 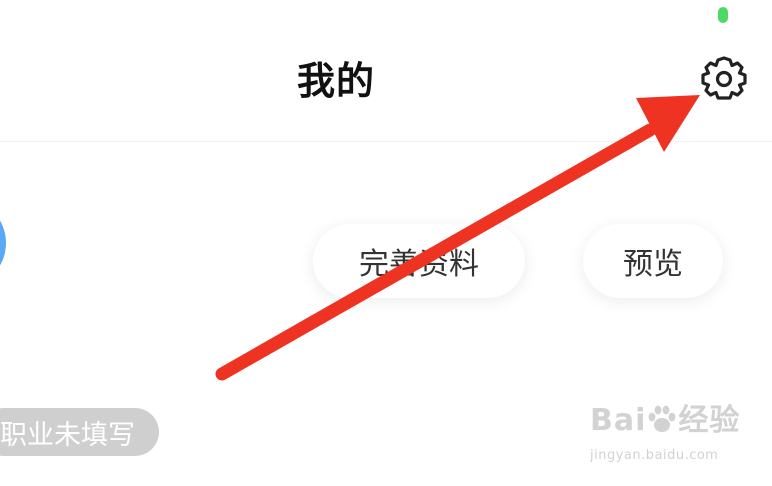 What do you see at coordinates (67, 435) in the screenshot?
I see `occupation-tag-label: 职业未填写` at bounding box center [67, 435].